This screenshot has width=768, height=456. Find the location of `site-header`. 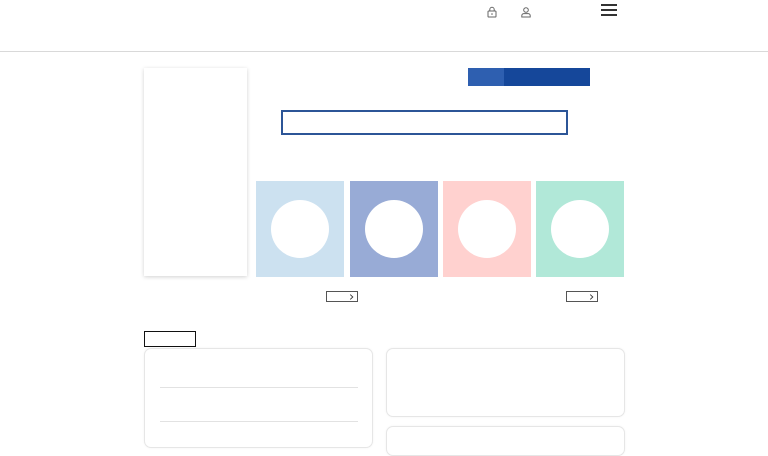

site-header is located at coordinates (384, 26).